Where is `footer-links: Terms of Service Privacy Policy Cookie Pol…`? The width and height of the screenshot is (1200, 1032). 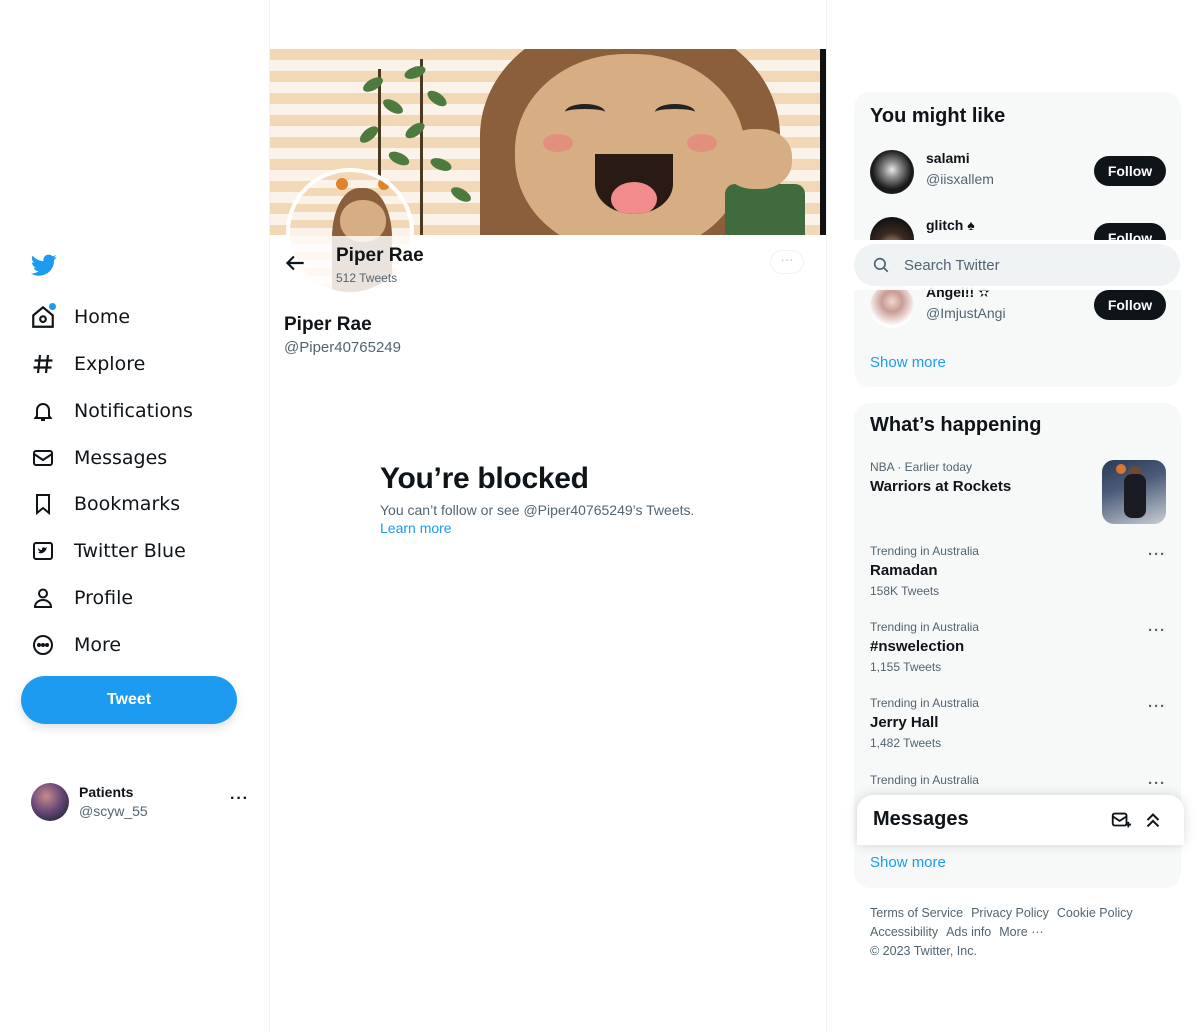 footer-links: Terms of Service Privacy Policy Cookie Pol… is located at coordinates (1020, 932).